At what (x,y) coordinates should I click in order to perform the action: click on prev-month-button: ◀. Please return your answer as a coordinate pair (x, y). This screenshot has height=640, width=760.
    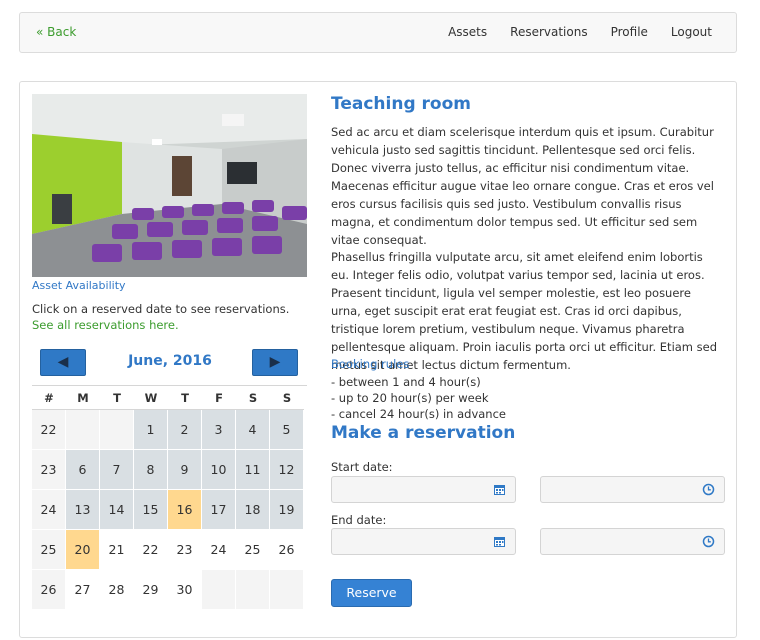
    Looking at the image, I should click on (63, 362).